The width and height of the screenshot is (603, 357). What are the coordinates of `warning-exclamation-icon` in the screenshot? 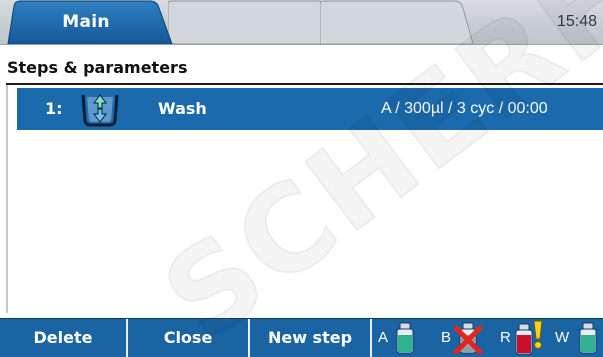 It's located at (538, 334).